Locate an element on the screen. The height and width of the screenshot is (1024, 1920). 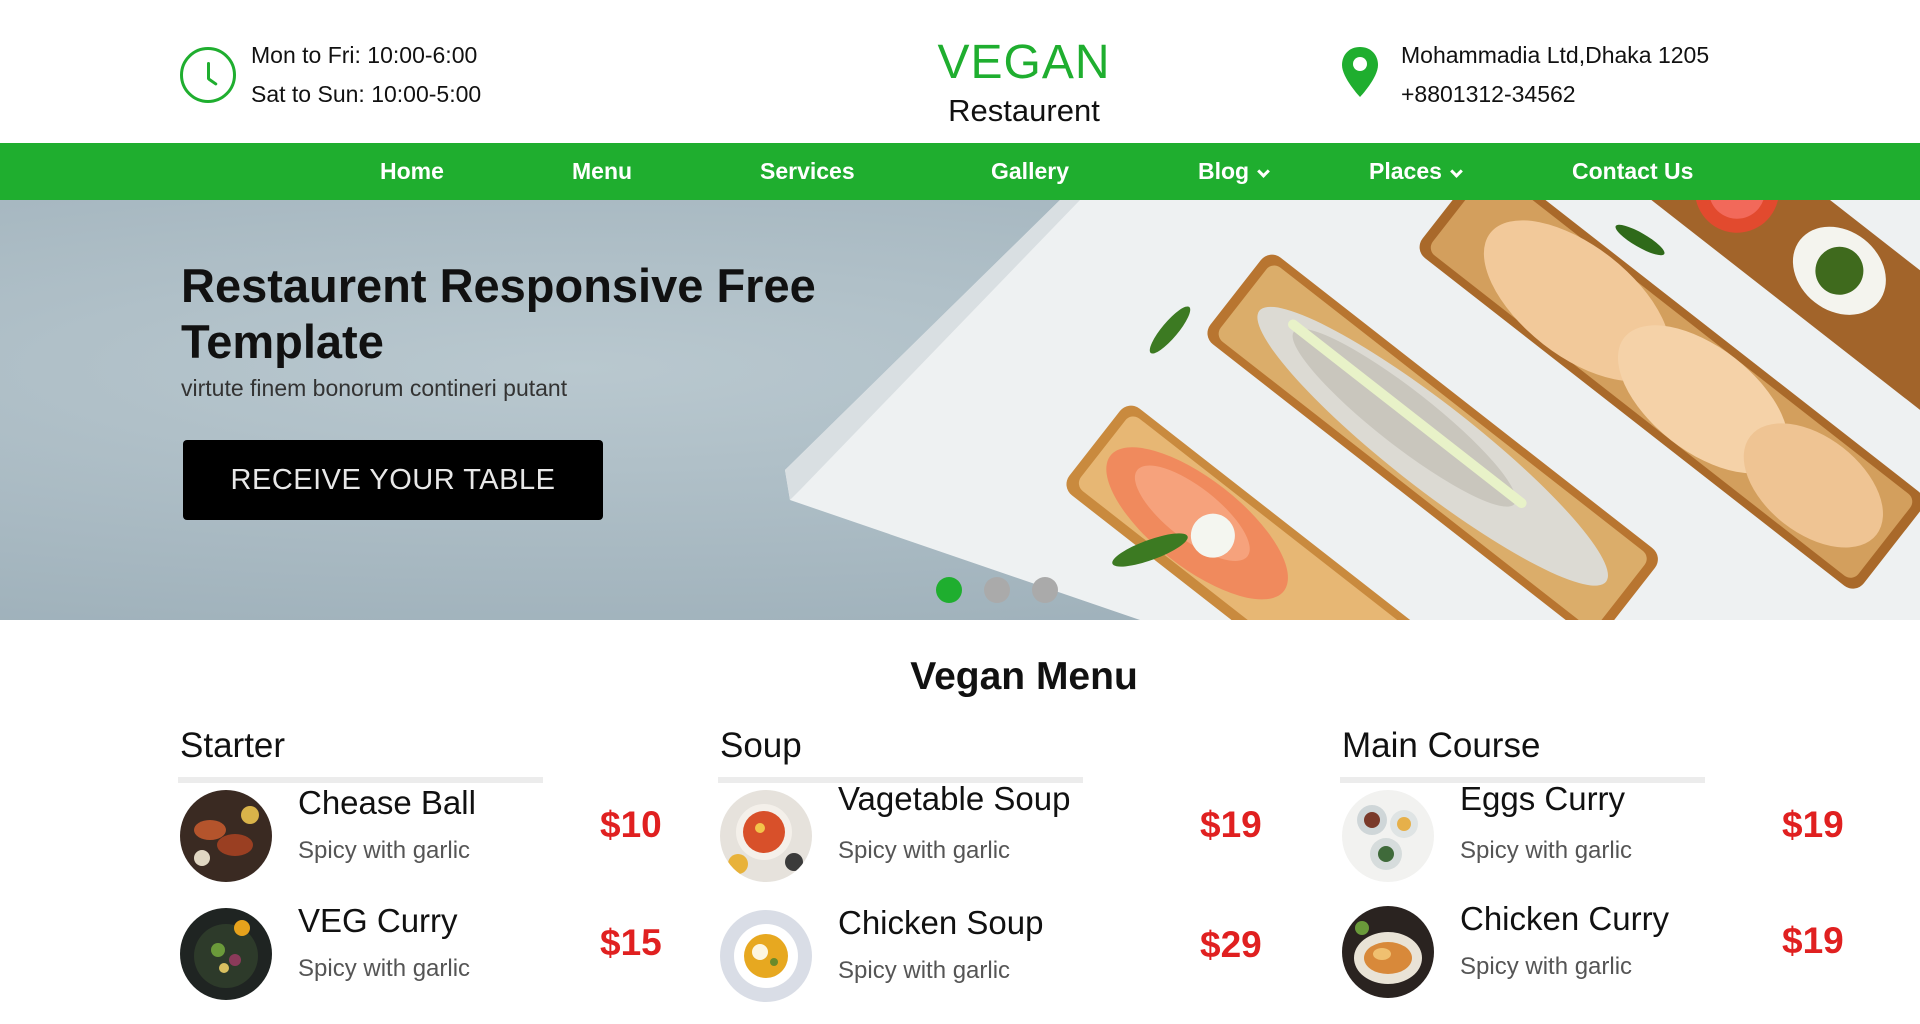
column-title: Starter is located at coordinates (233, 745).